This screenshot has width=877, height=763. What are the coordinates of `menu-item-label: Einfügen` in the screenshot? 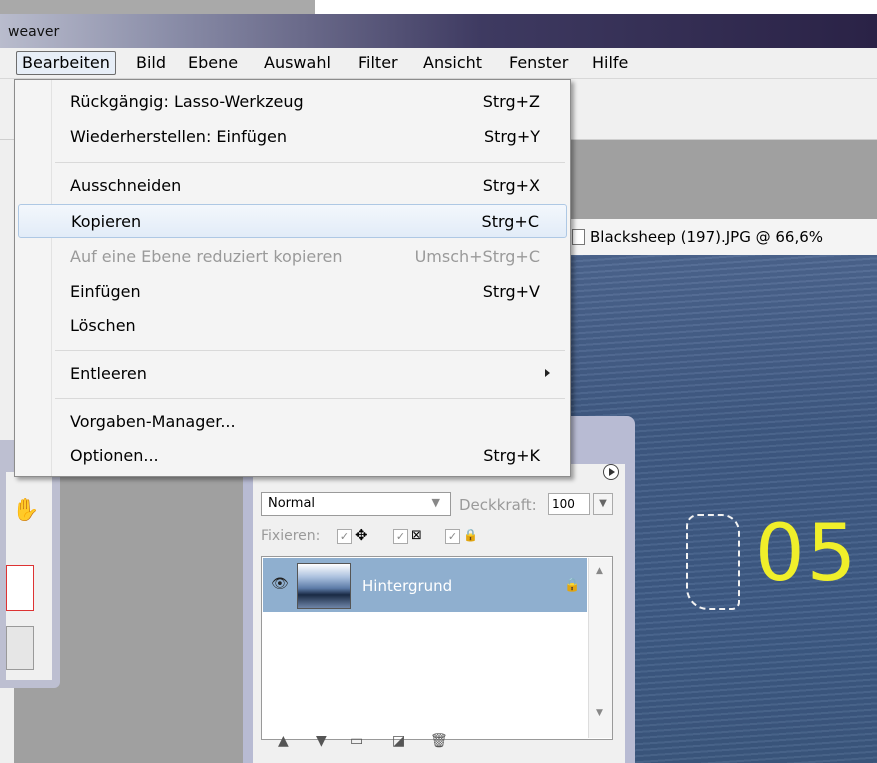 It's located at (105, 291).